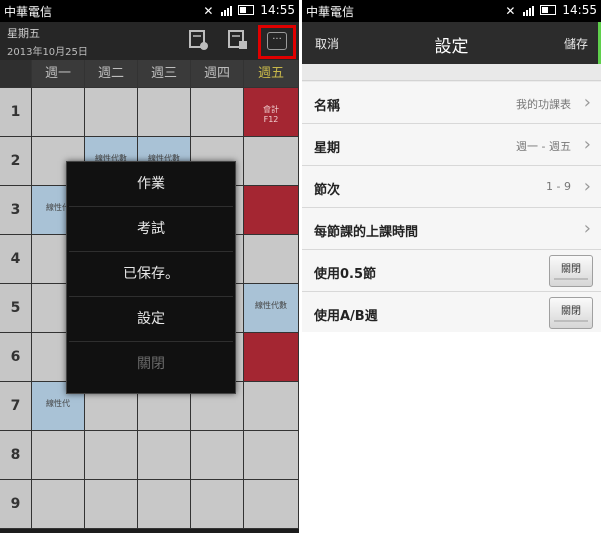 This screenshot has height=533, width=601. What do you see at coordinates (271, 74) in the screenshot?
I see `day-header-today: 週五` at bounding box center [271, 74].